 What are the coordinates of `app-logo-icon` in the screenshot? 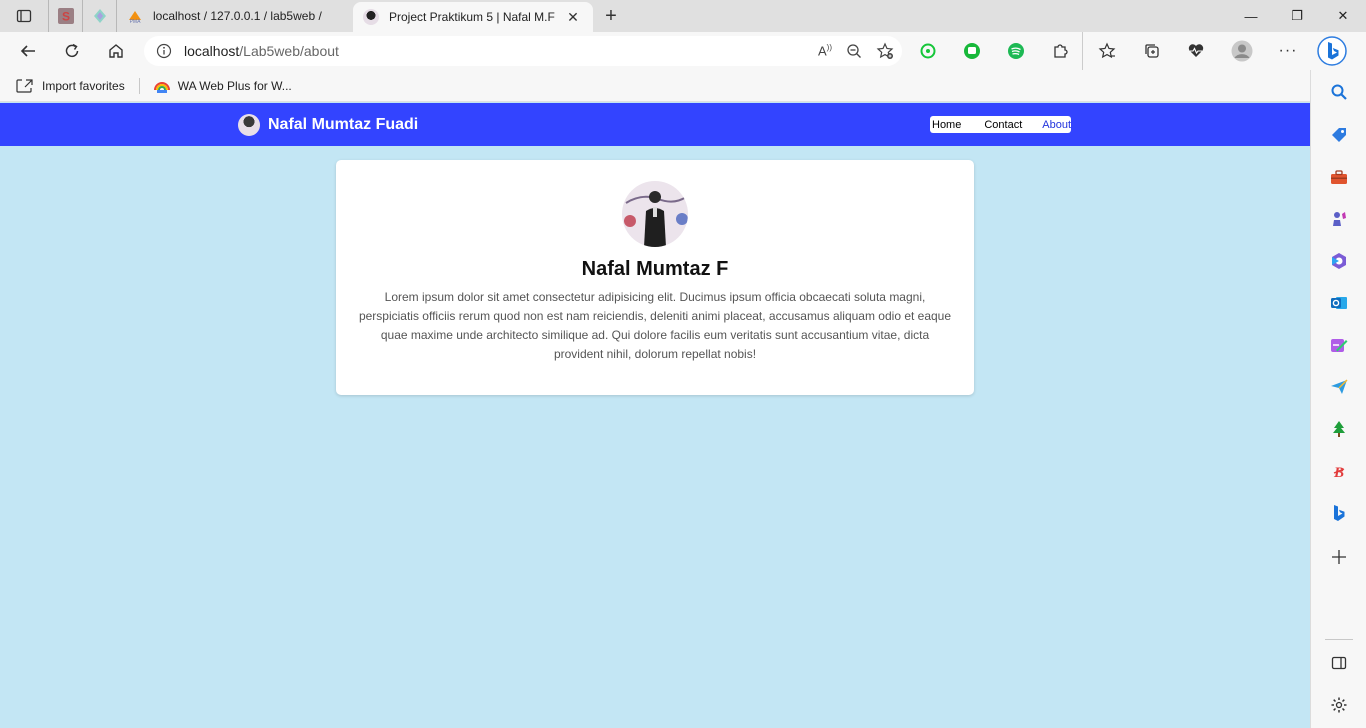 It's located at (99, 16).